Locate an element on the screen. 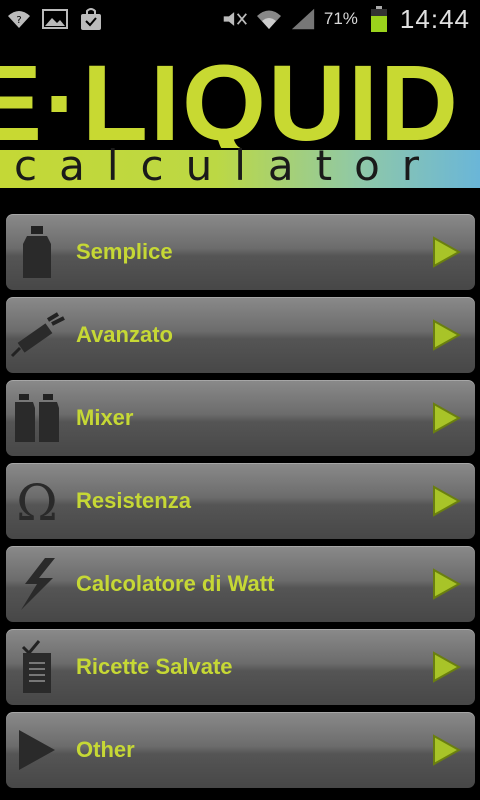  svg-text: Ω is located at coordinates (36, 501).